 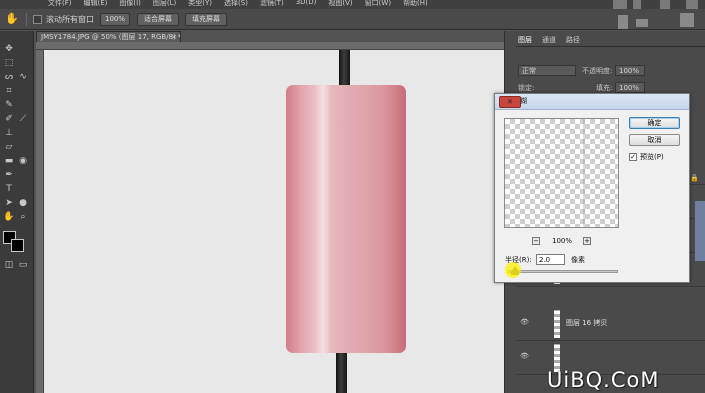 What do you see at coordinates (17, 245) in the screenshot?
I see `background-color-swatch` at bounding box center [17, 245].